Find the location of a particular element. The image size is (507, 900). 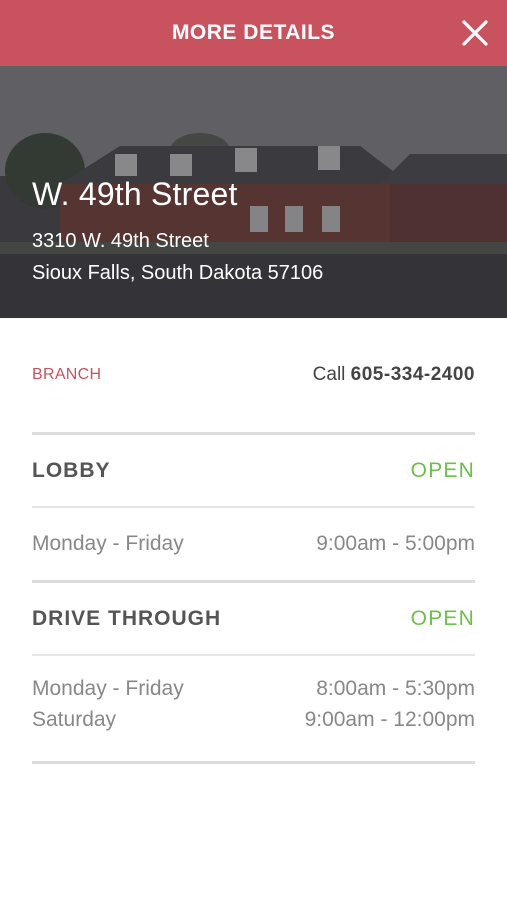

address-line-2: Sioux Falls, South Dakota 57106 is located at coordinates (178, 273).